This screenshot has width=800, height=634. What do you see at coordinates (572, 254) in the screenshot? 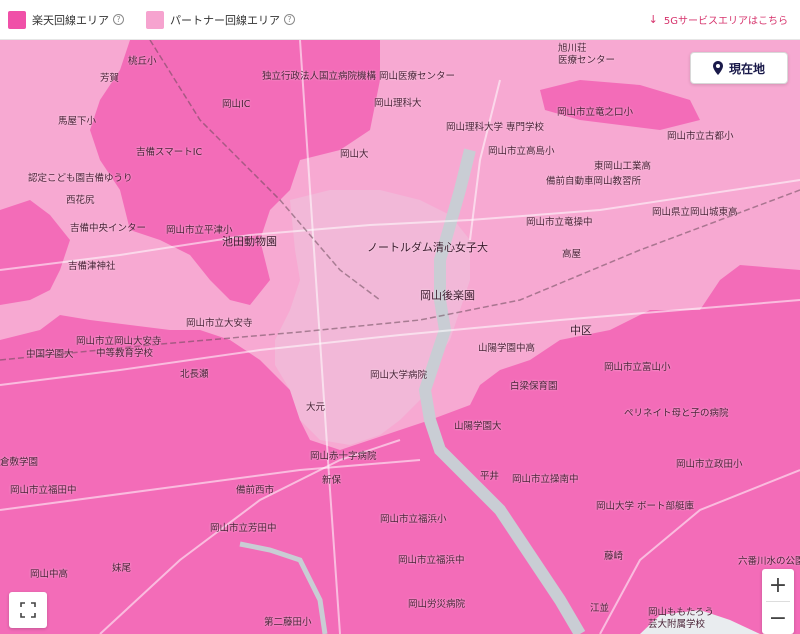
I see `place-label: 高屋` at bounding box center [572, 254].